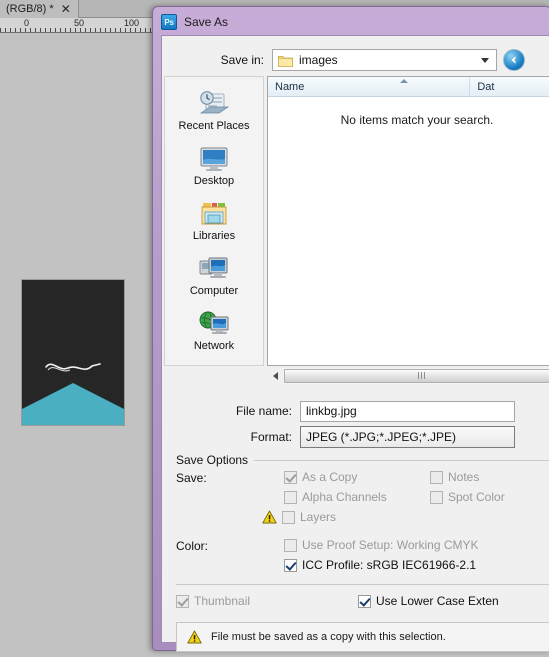 The height and width of the screenshot is (657, 549). I want to click on save-in-combobox: images, so click(384, 60).